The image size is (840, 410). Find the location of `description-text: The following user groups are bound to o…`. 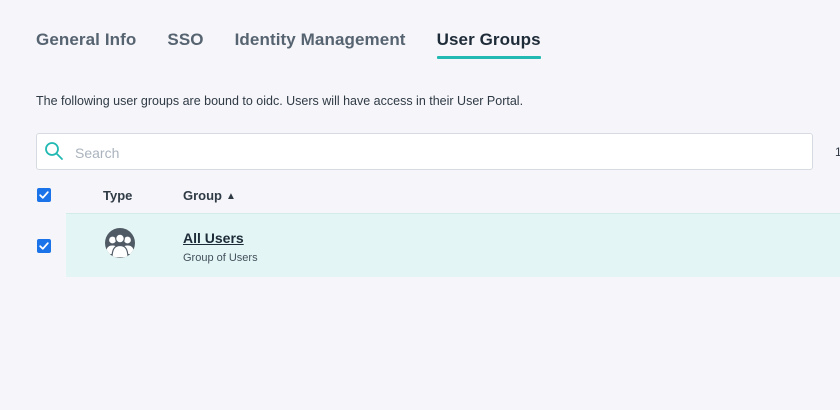

description-text: The following user groups are bound to o… is located at coordinates (280, 101).